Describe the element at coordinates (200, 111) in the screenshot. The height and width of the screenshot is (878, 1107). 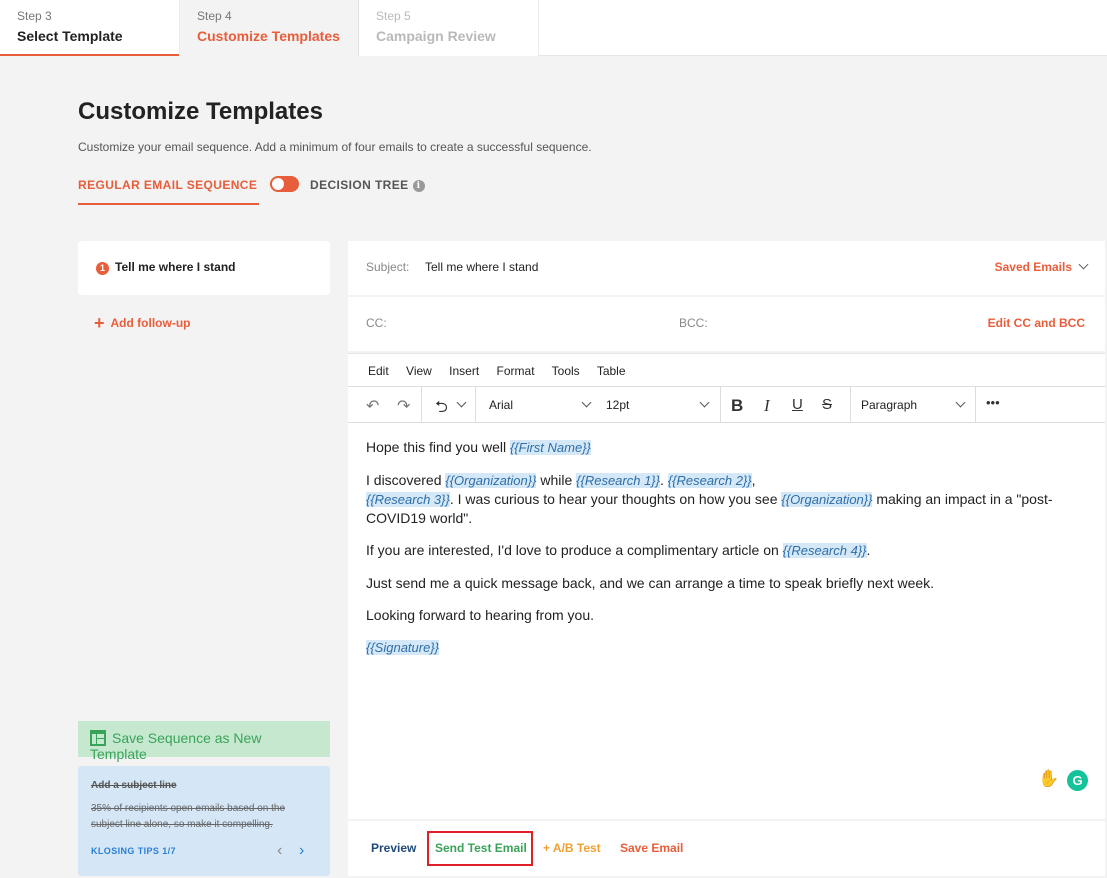
I see `page-title: Customize Templates` at that location.